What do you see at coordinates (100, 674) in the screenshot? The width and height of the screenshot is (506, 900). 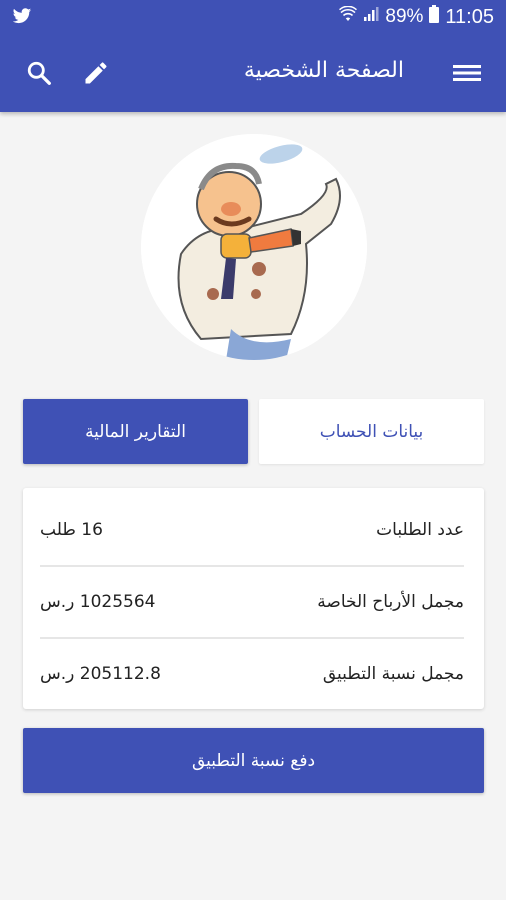 I see `stat-value: 205112.8 ر.س` at bounding box center [100, 674].